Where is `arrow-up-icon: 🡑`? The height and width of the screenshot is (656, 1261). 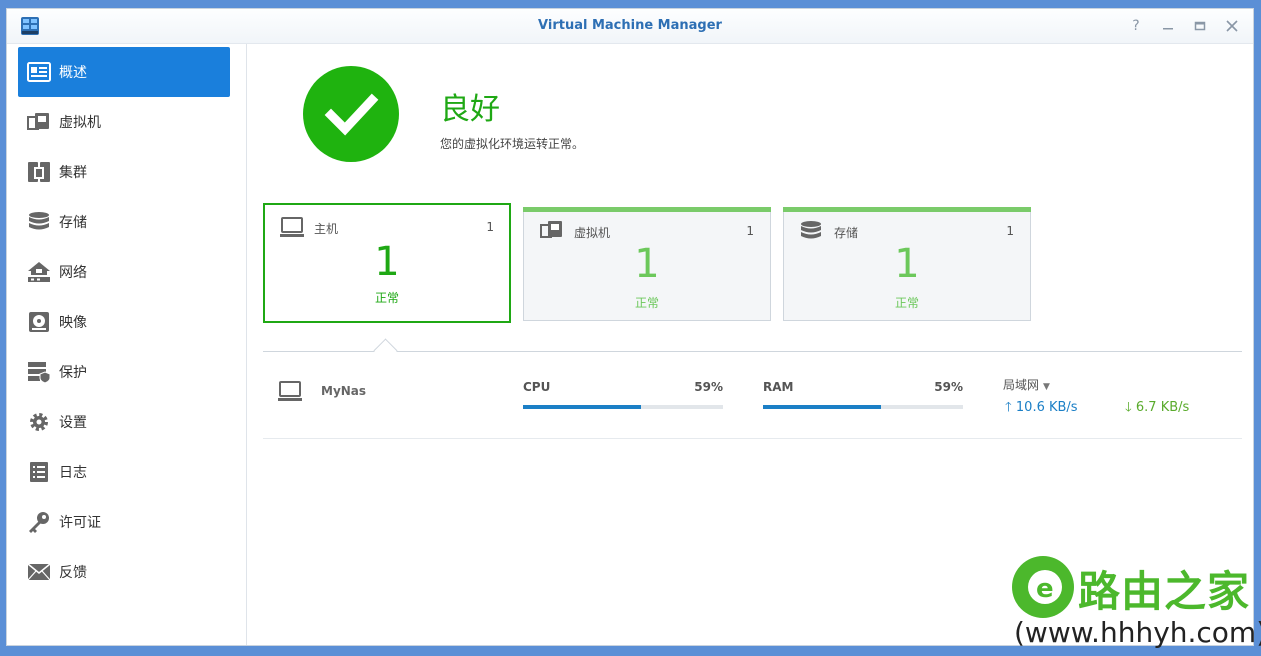
arrow-up-icon: 🡑 is located at coordinates (1008, 407).